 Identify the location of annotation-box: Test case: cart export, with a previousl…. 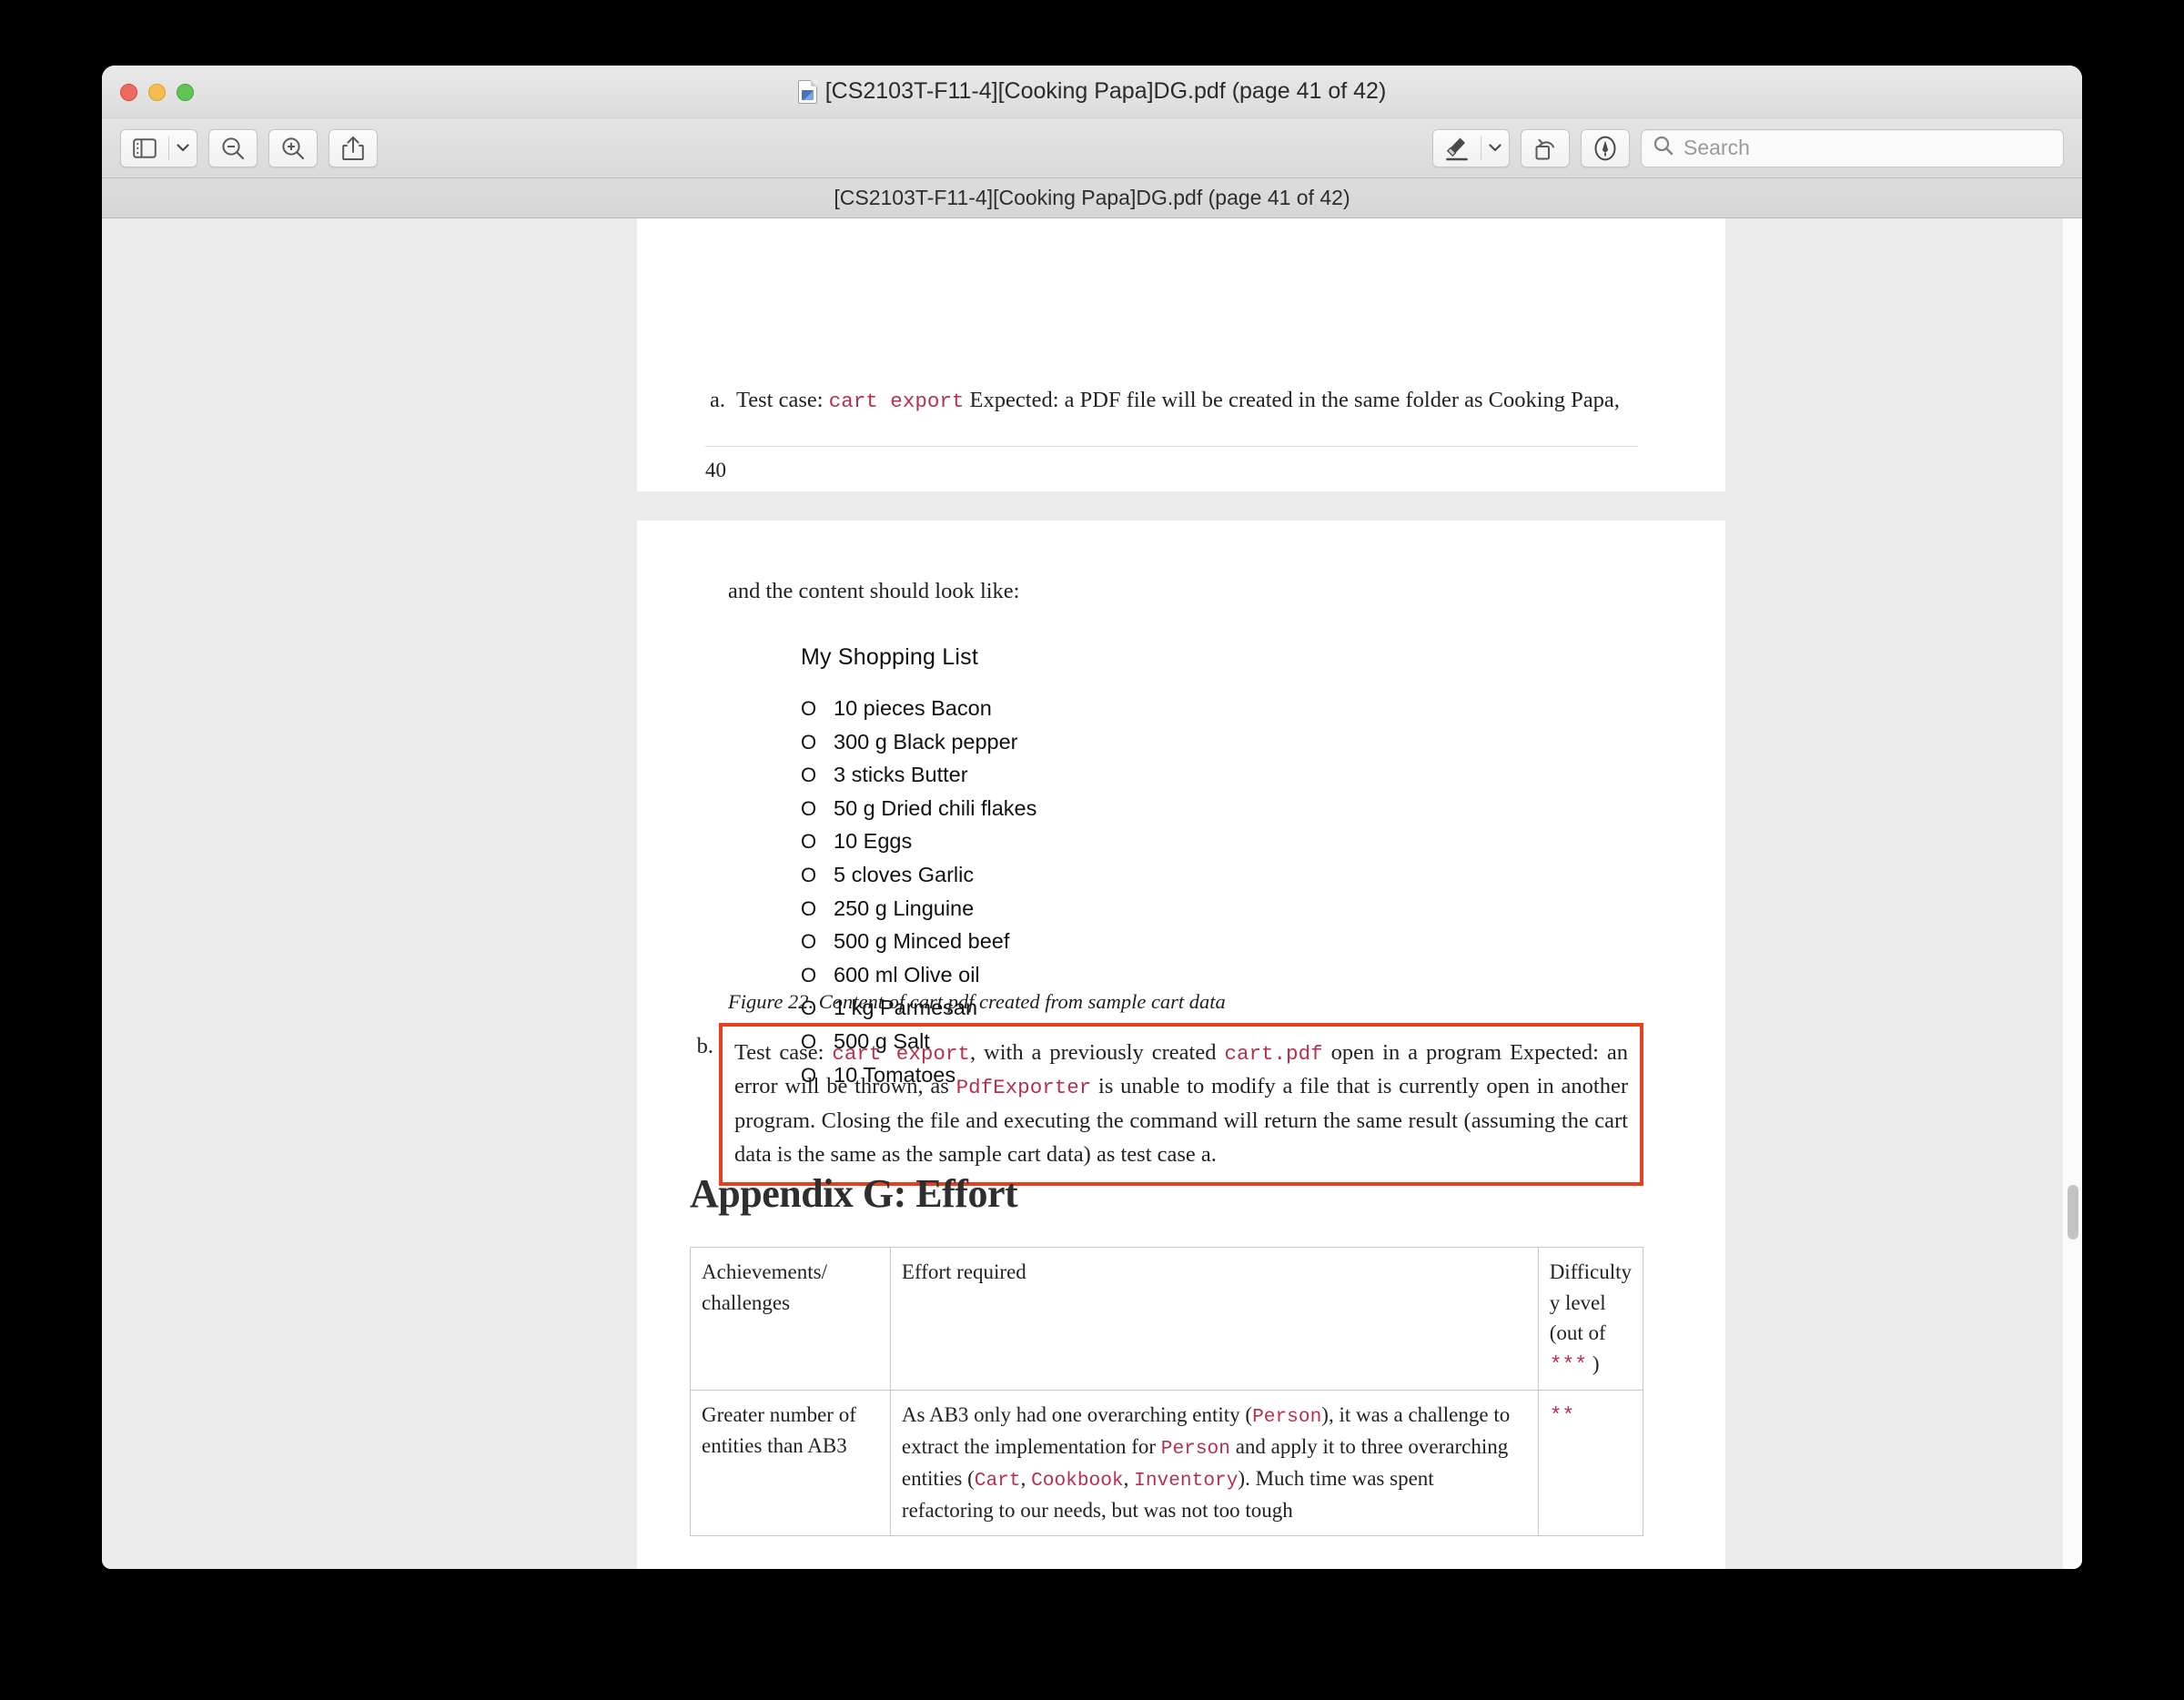
(1181, 1104).